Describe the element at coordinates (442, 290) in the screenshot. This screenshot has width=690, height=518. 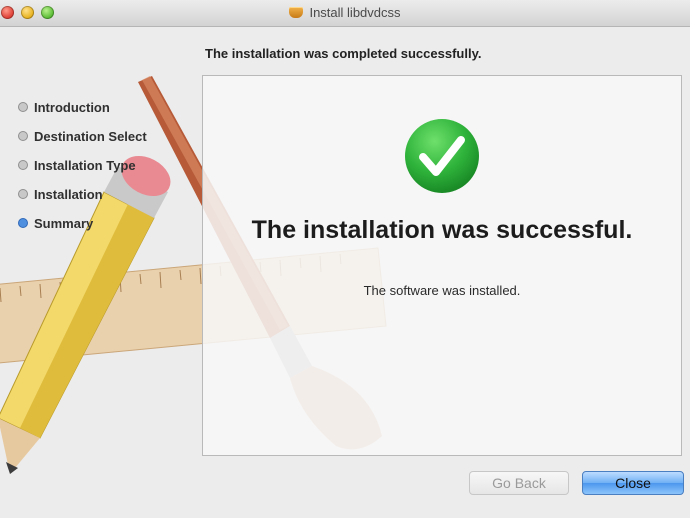
I see `success-detail-text: The software was installed.` at that location.